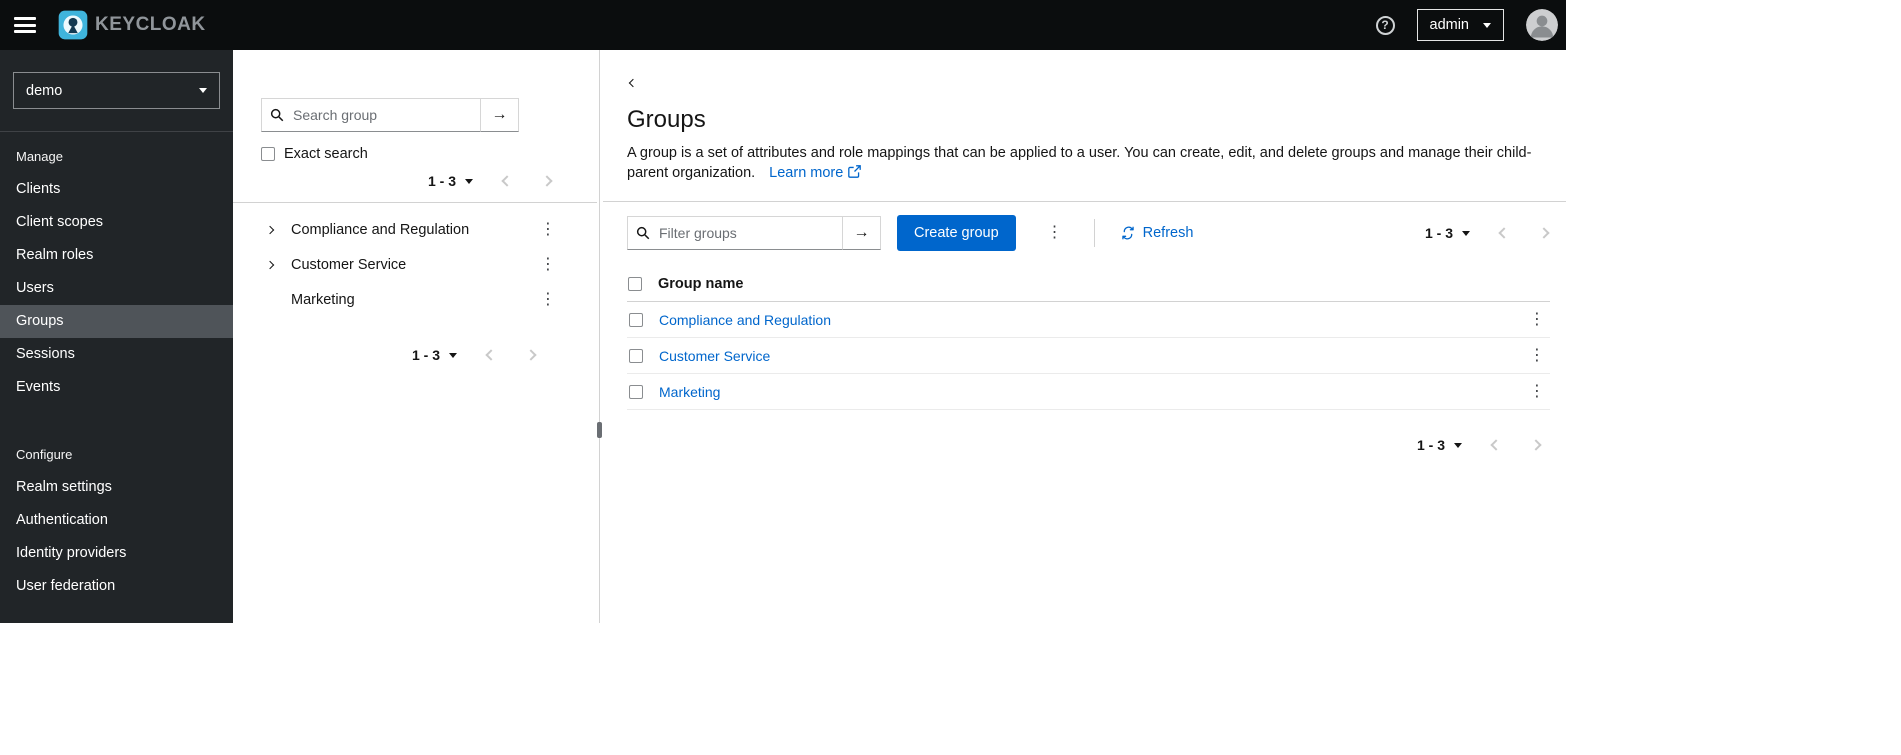 This screenshot has height=755, width=1901. I want to click on tree-item-label: Marketing, so click(413, 300).